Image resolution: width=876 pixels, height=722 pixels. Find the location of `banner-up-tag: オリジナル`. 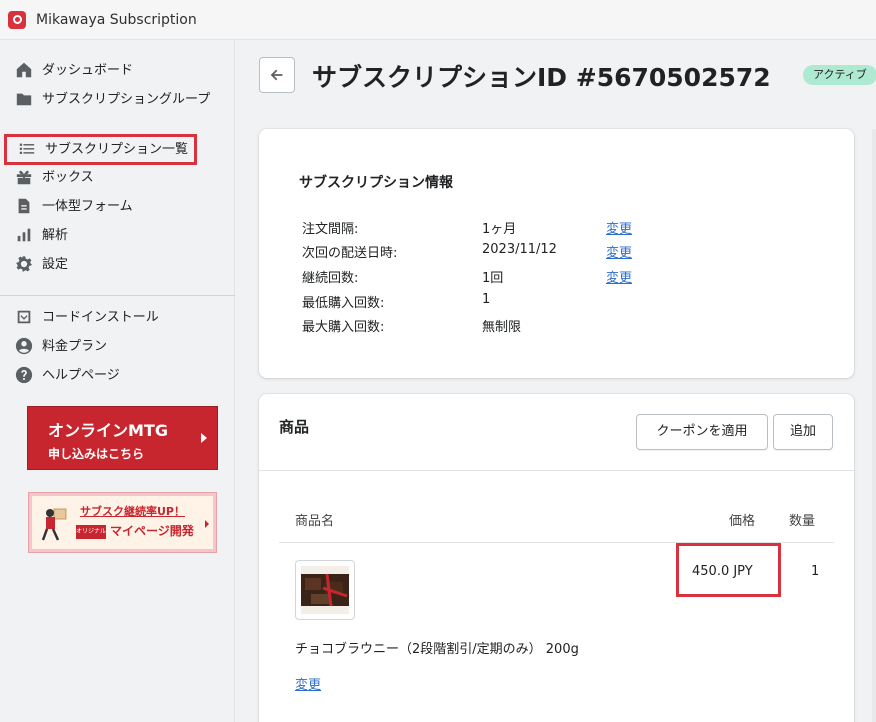

banner-up-tag: オリジナル is located at coordinates (91, 532).